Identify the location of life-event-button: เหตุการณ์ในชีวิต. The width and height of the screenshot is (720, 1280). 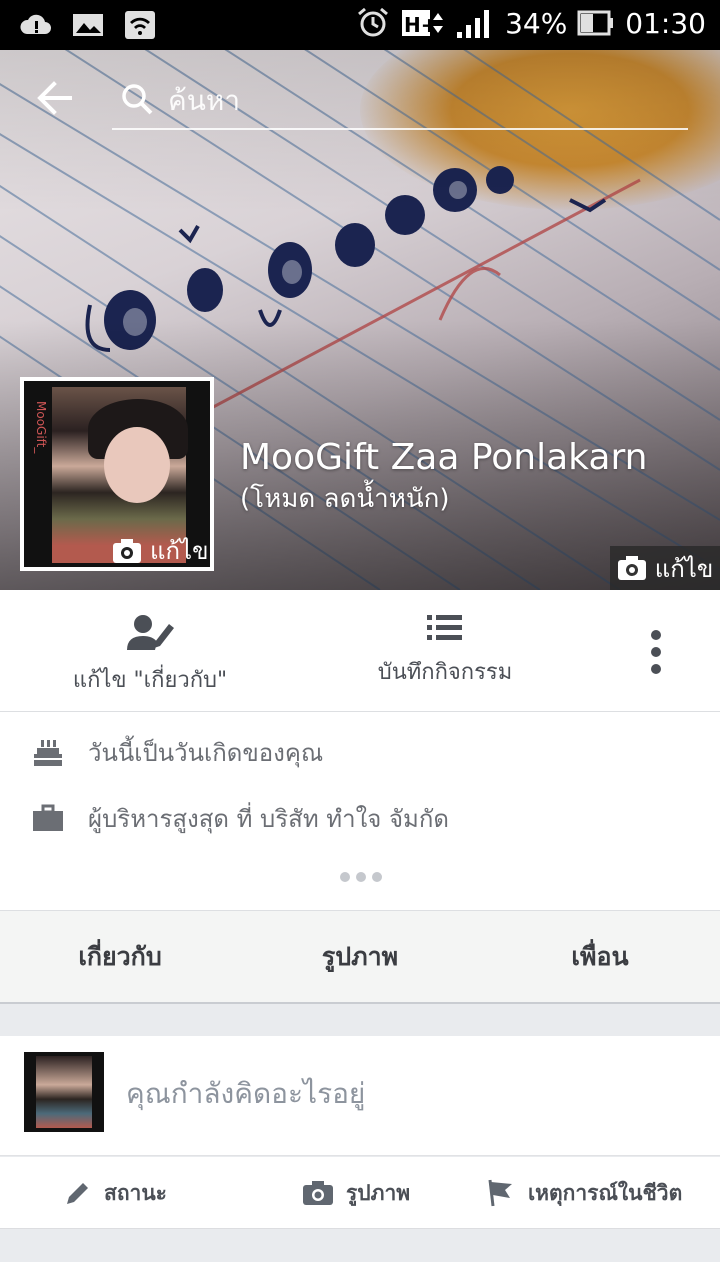
(584, 1193).